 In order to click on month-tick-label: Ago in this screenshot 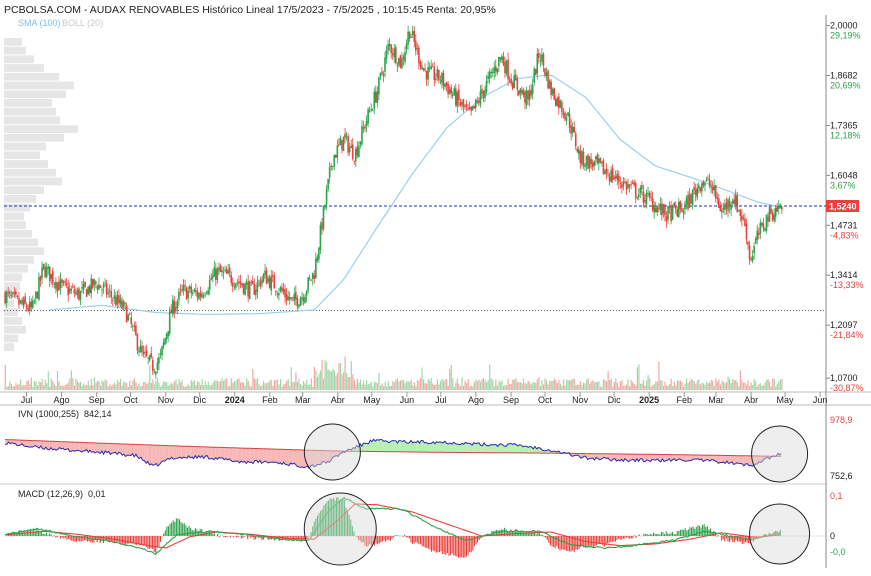, I will do `click(62, 400)`.